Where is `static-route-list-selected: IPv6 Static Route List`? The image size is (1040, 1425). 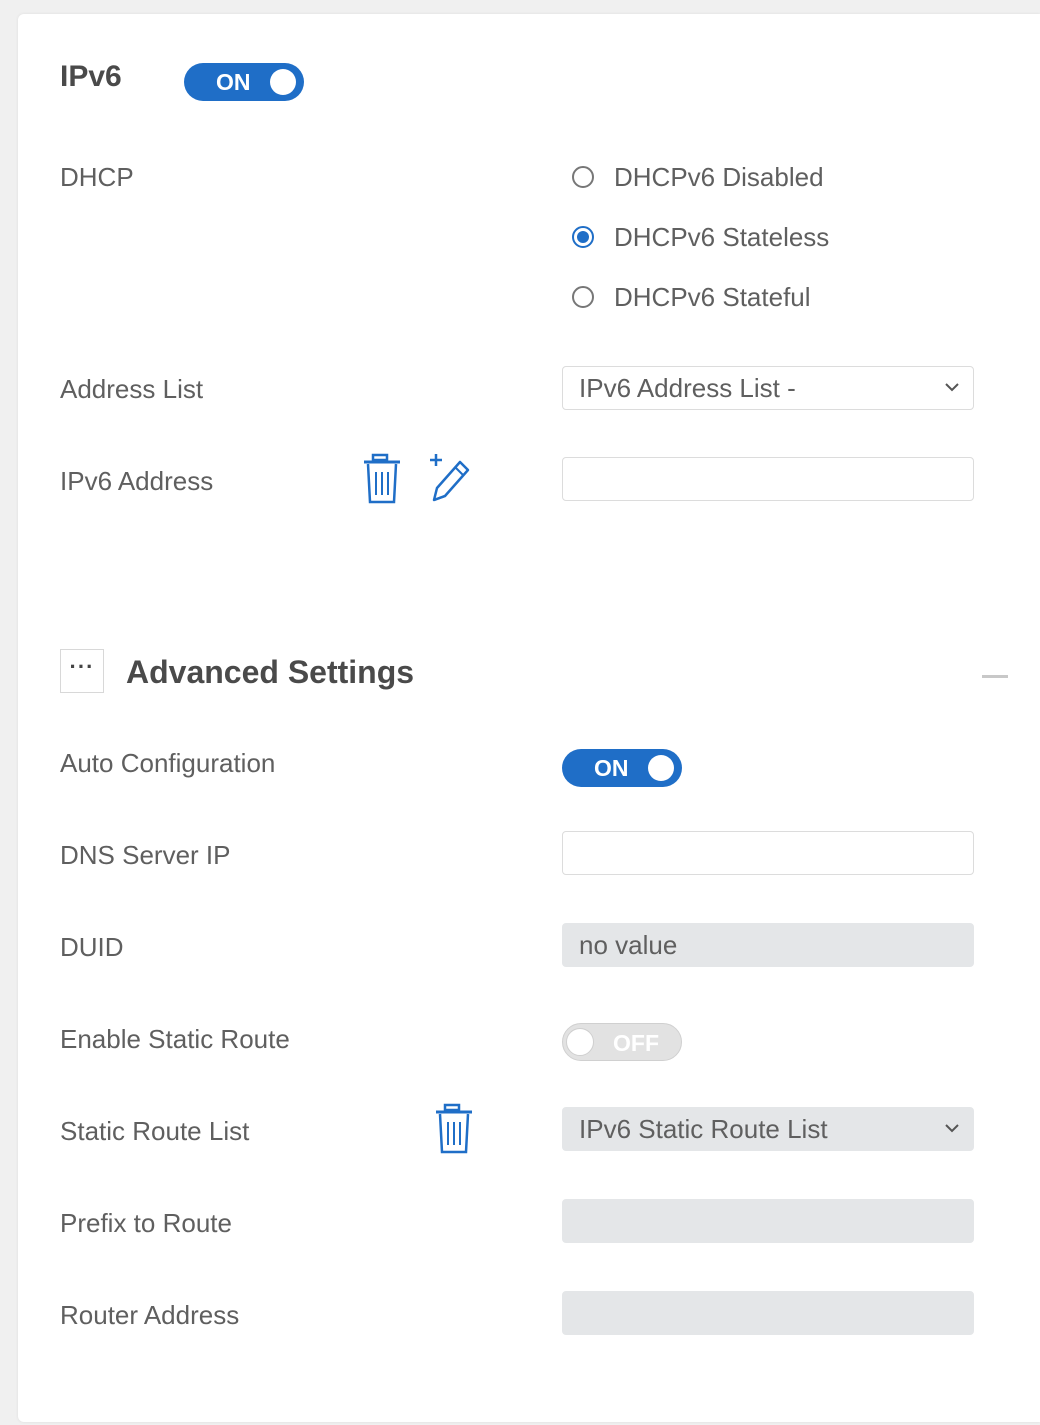
static-route-list-selected: IPv6 Static Route List is located at coordinates (703, 1129).